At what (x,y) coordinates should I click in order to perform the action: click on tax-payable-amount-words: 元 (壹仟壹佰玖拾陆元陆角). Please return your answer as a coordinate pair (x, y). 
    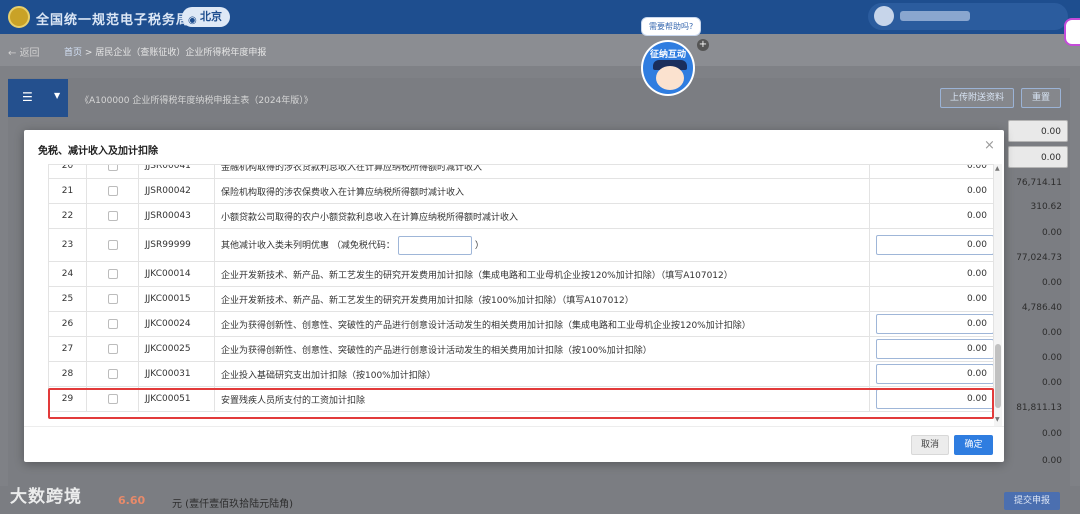
    Looking at the image, I should click on (232, 504).